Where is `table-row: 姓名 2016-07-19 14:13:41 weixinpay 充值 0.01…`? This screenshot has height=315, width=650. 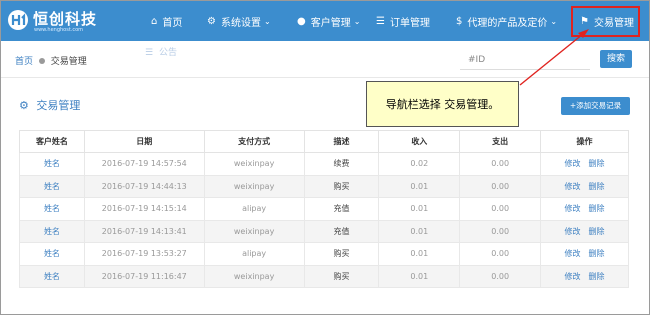
table-row: 姓名 2016-07-19 14:13:41 weixinpay 充值 0.01… is located at coordinates (324, 231).